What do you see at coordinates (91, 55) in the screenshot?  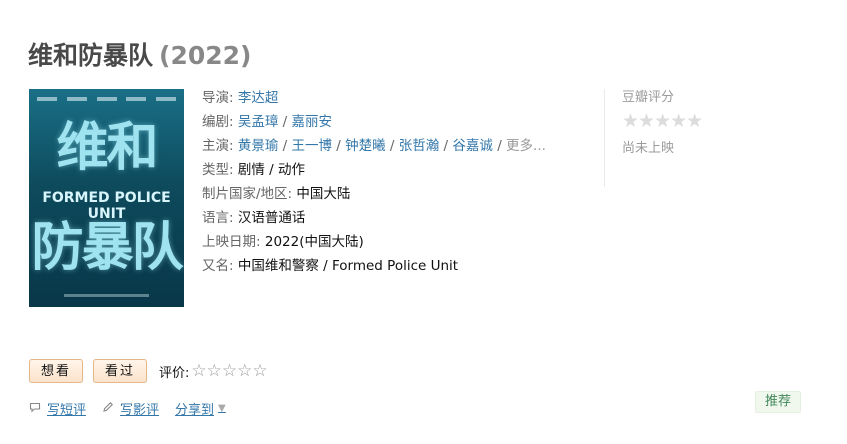 I see `movie-title: 维和防暴队` at bounding box center [91, 55].